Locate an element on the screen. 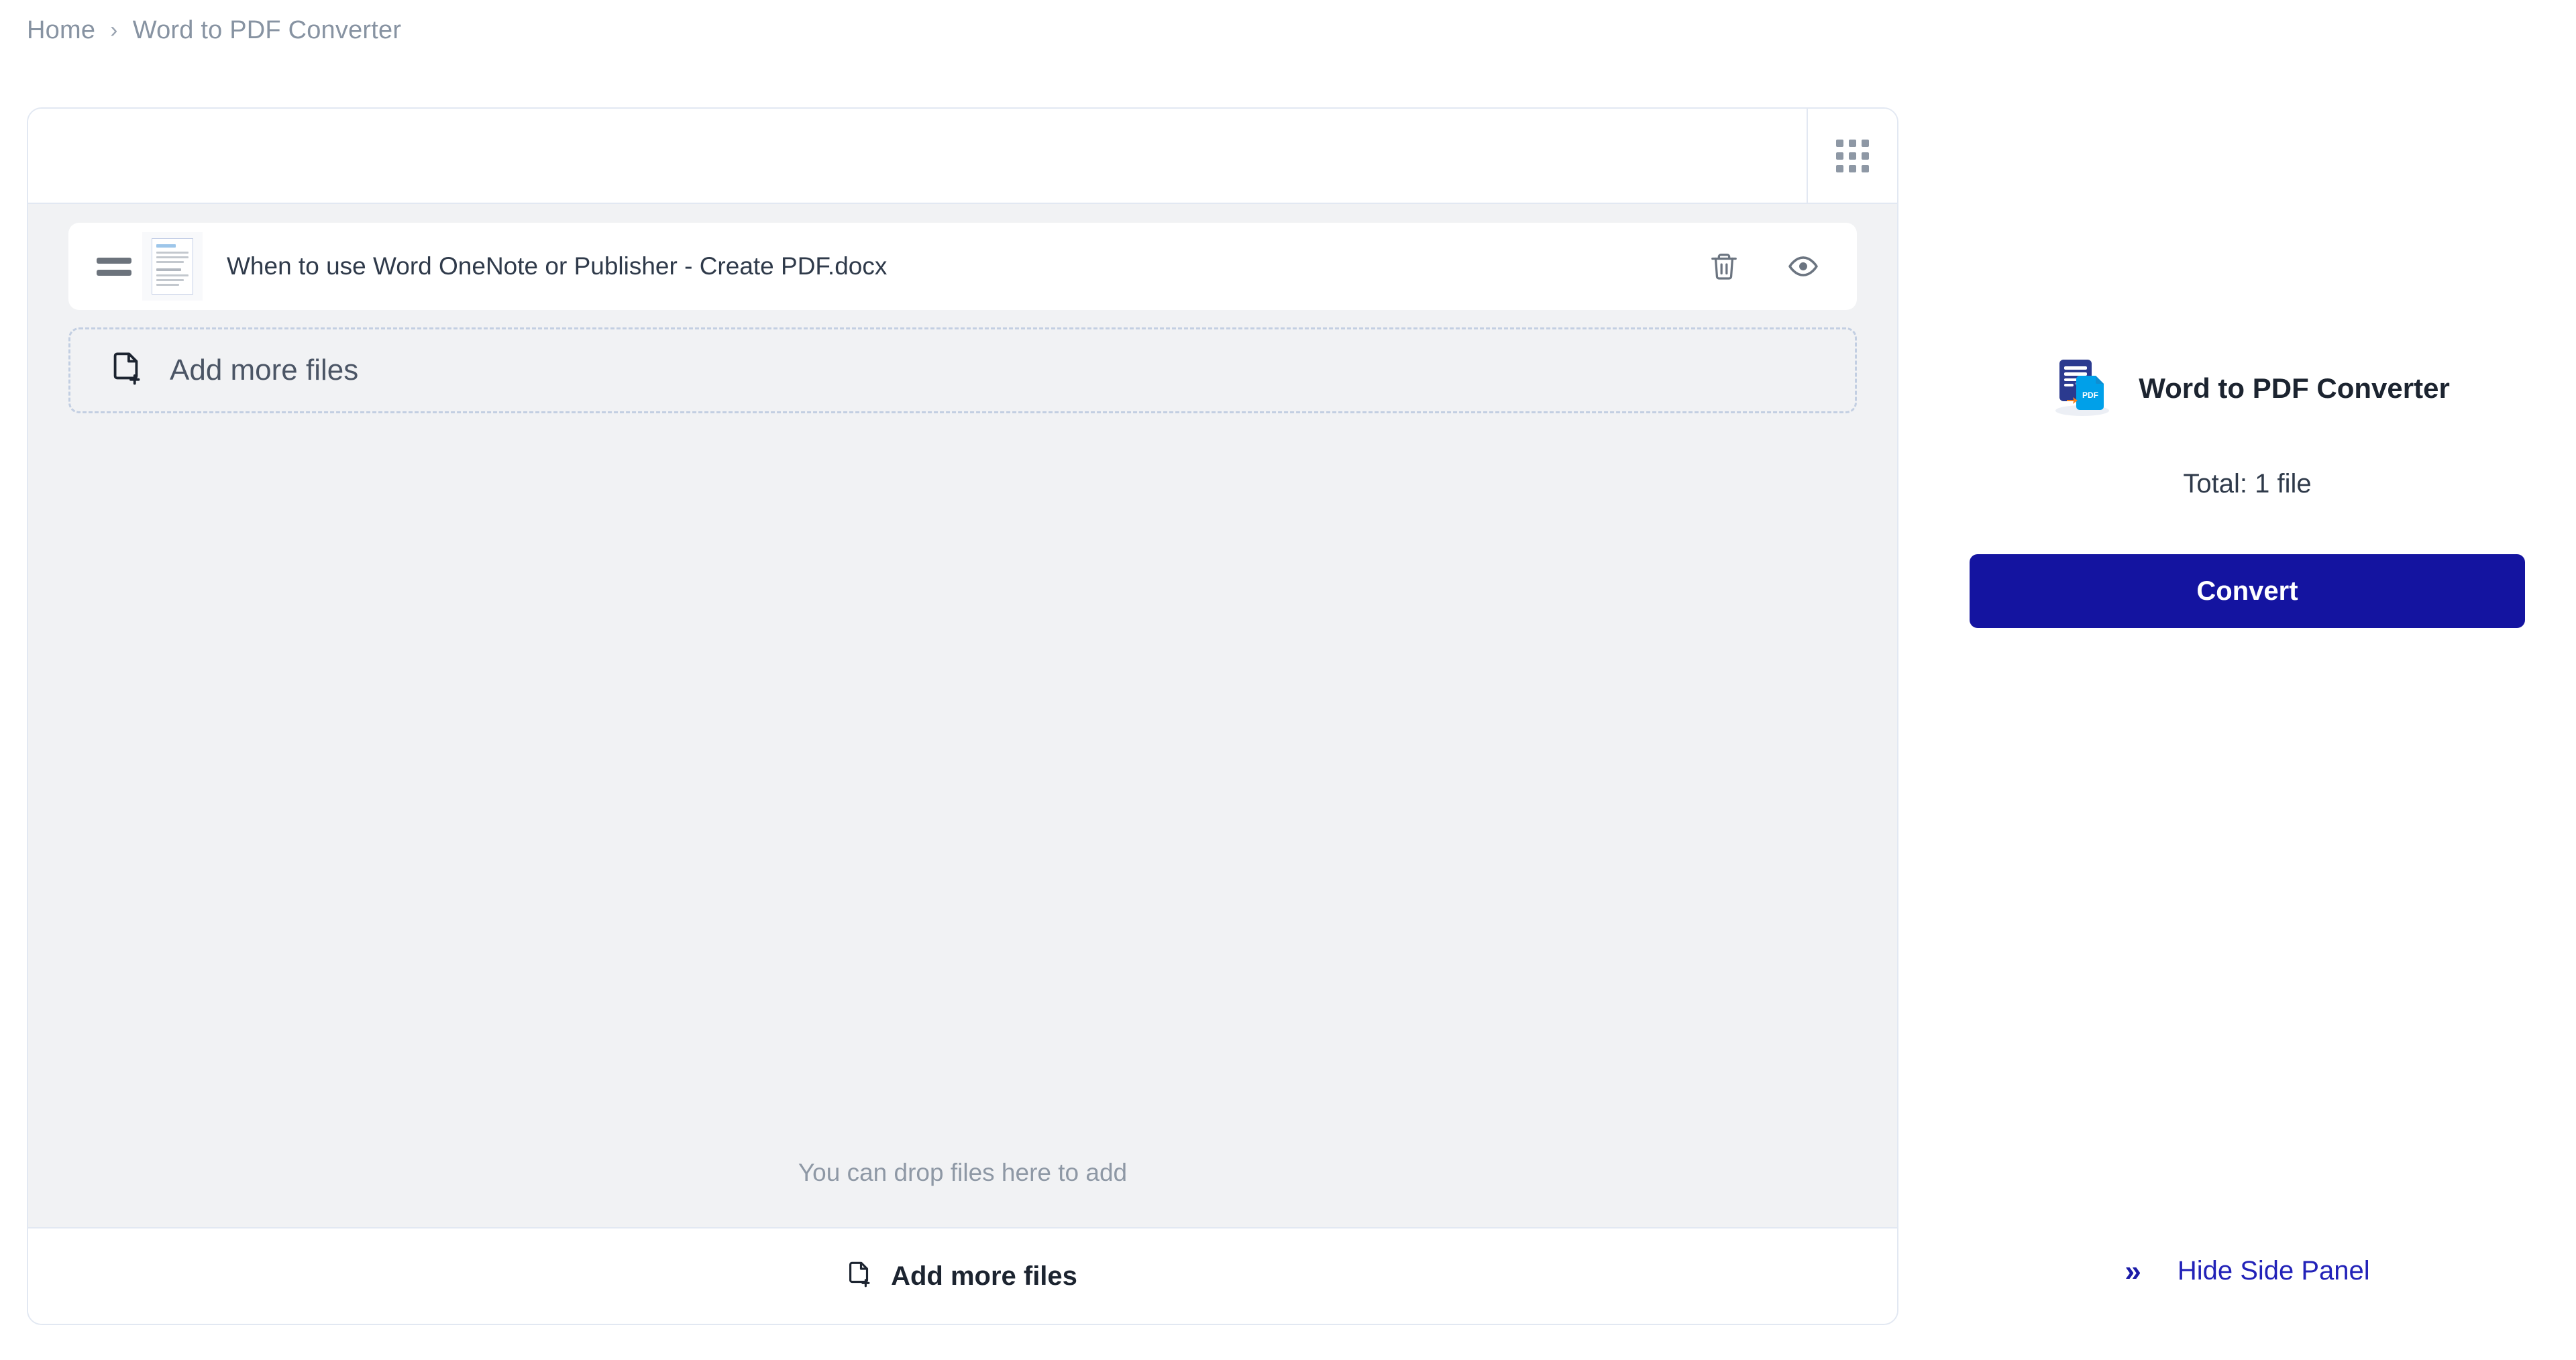 The height and width of the screenshot is (1360, 2576). total-files-label: Total: 1 file is located at coordinates (2247, 484).